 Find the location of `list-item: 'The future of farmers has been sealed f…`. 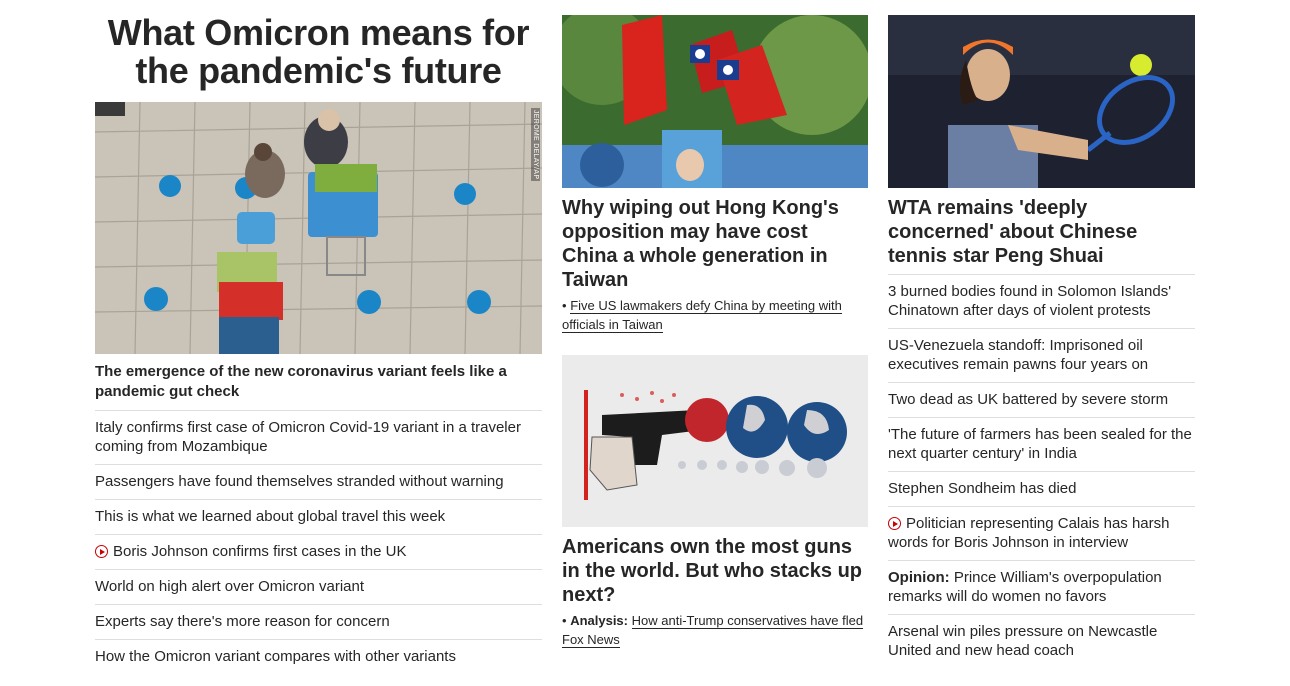

list-item: 'The future of farmers has been sealed f… is located at coordinates (1041, 445).